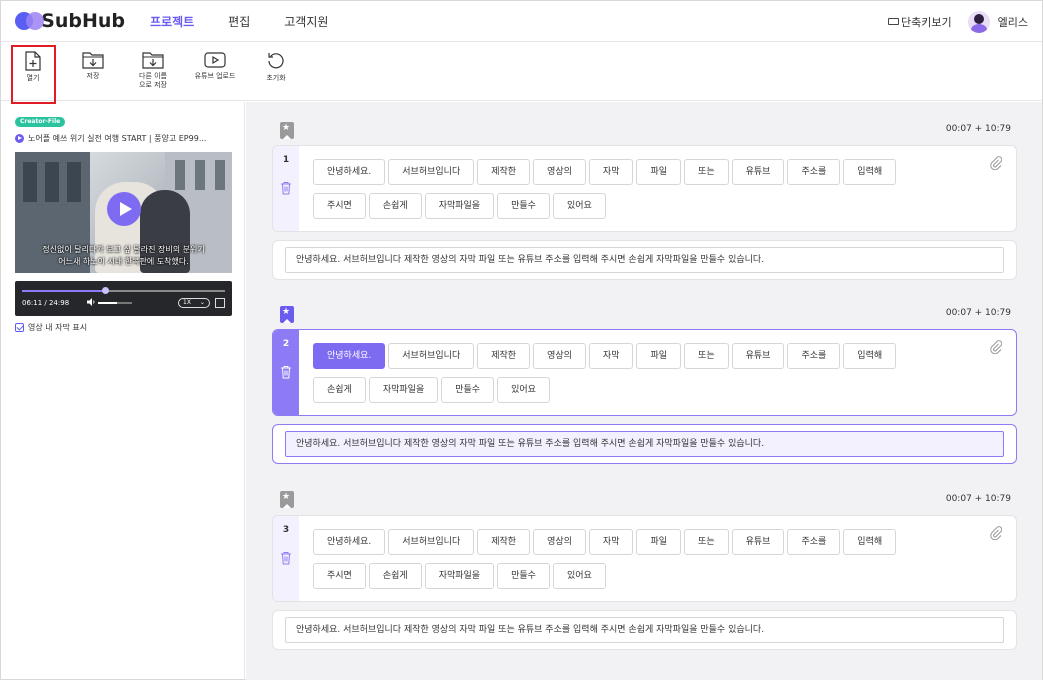  What do you see at coordinates (521, 72) in the screenshot?
I see `toolbar: 열기 저장 다른 이름 으로 저장 유튜브 업로드 초기화` at bounding box center [521, 72].